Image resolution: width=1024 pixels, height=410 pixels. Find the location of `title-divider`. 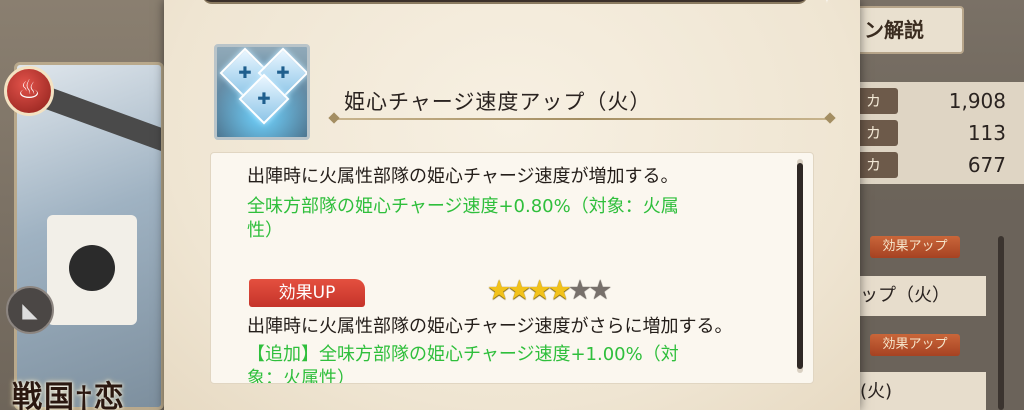

title-divider is located at coordinates (582, 119).